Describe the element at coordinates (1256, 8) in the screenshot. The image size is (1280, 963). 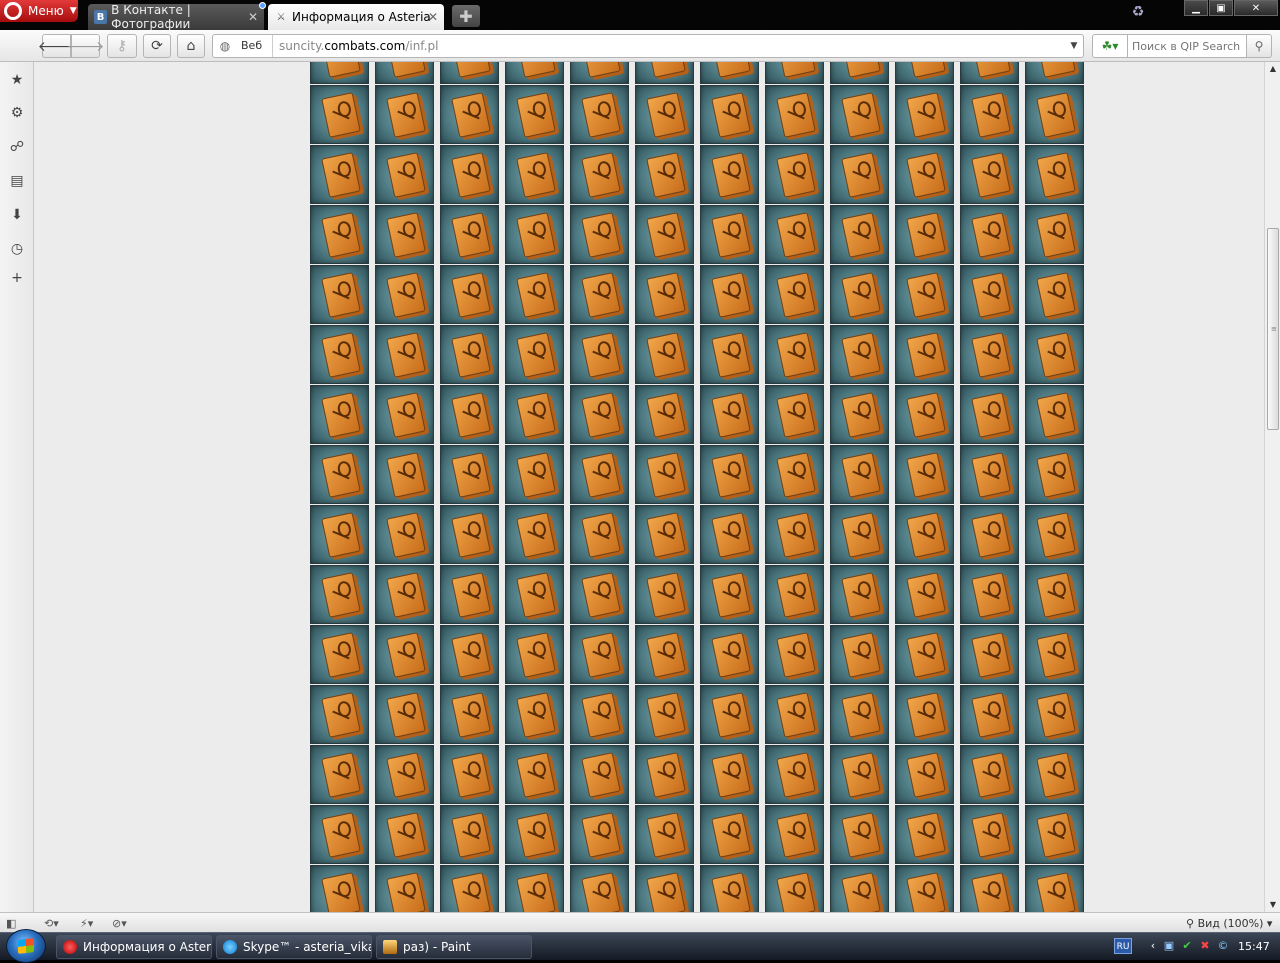
I see `close-window-button: ✕` at that location.